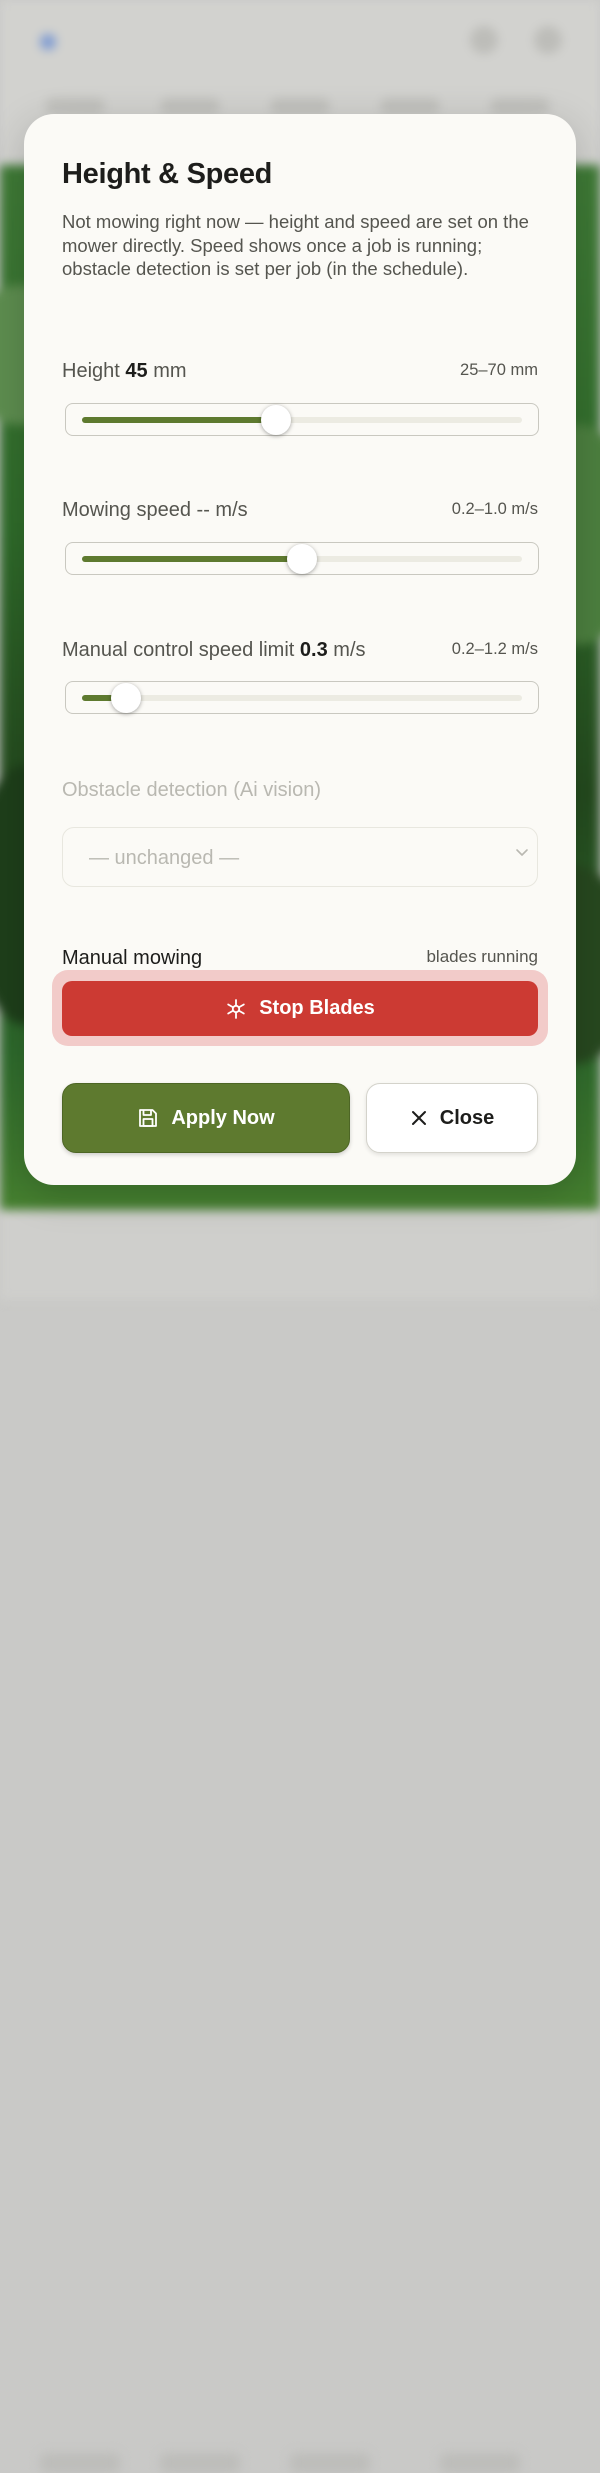 The height and width of the screenshot is (2473, 600). I want to click on mowing-speed-label: Mowing speed, so click(126, 510).